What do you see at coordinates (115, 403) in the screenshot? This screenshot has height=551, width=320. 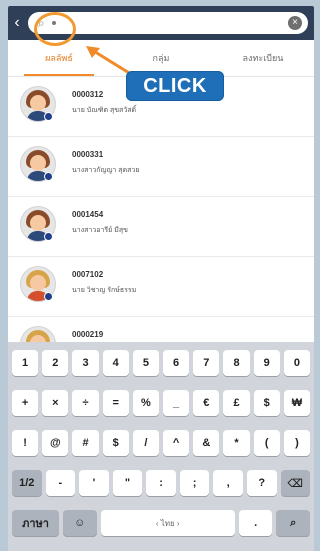 I see `key: =` at bounding box center [115, 403].